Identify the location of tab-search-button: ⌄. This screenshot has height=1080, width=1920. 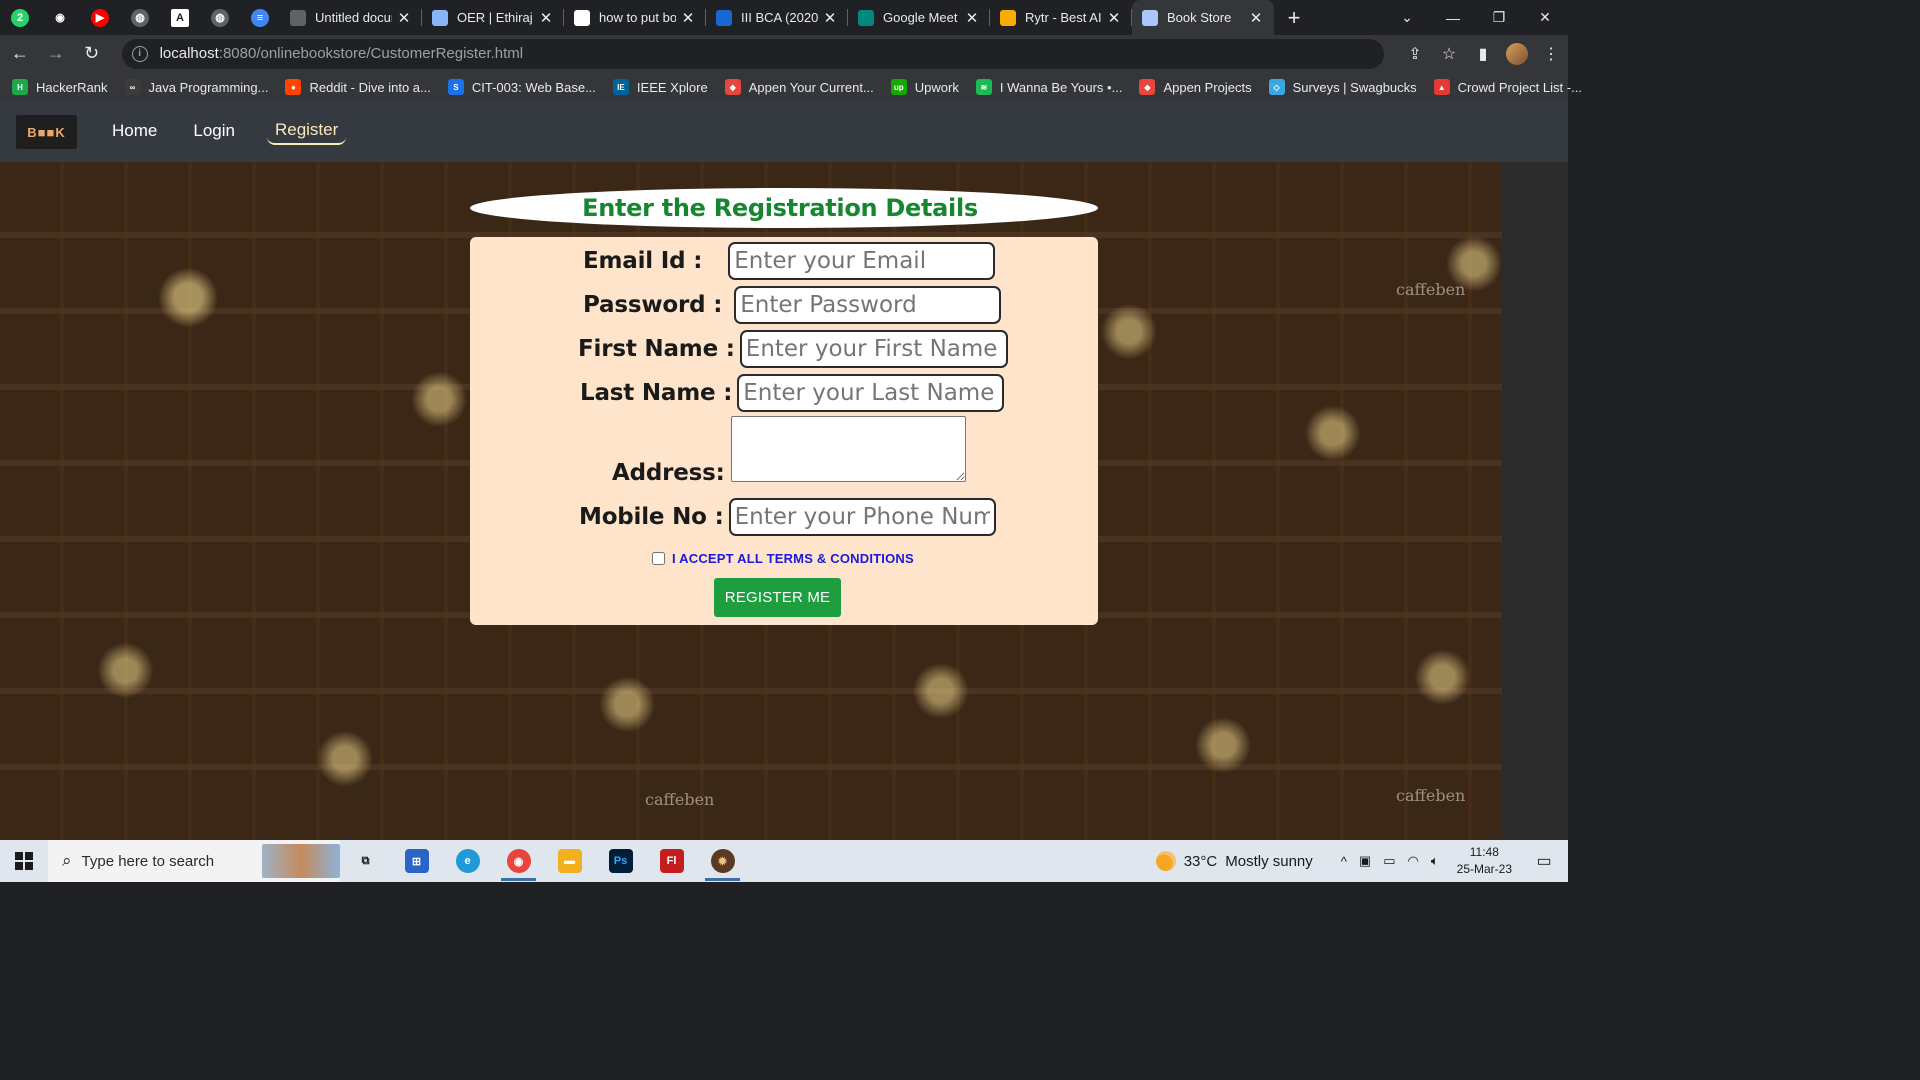
(1407, 17).